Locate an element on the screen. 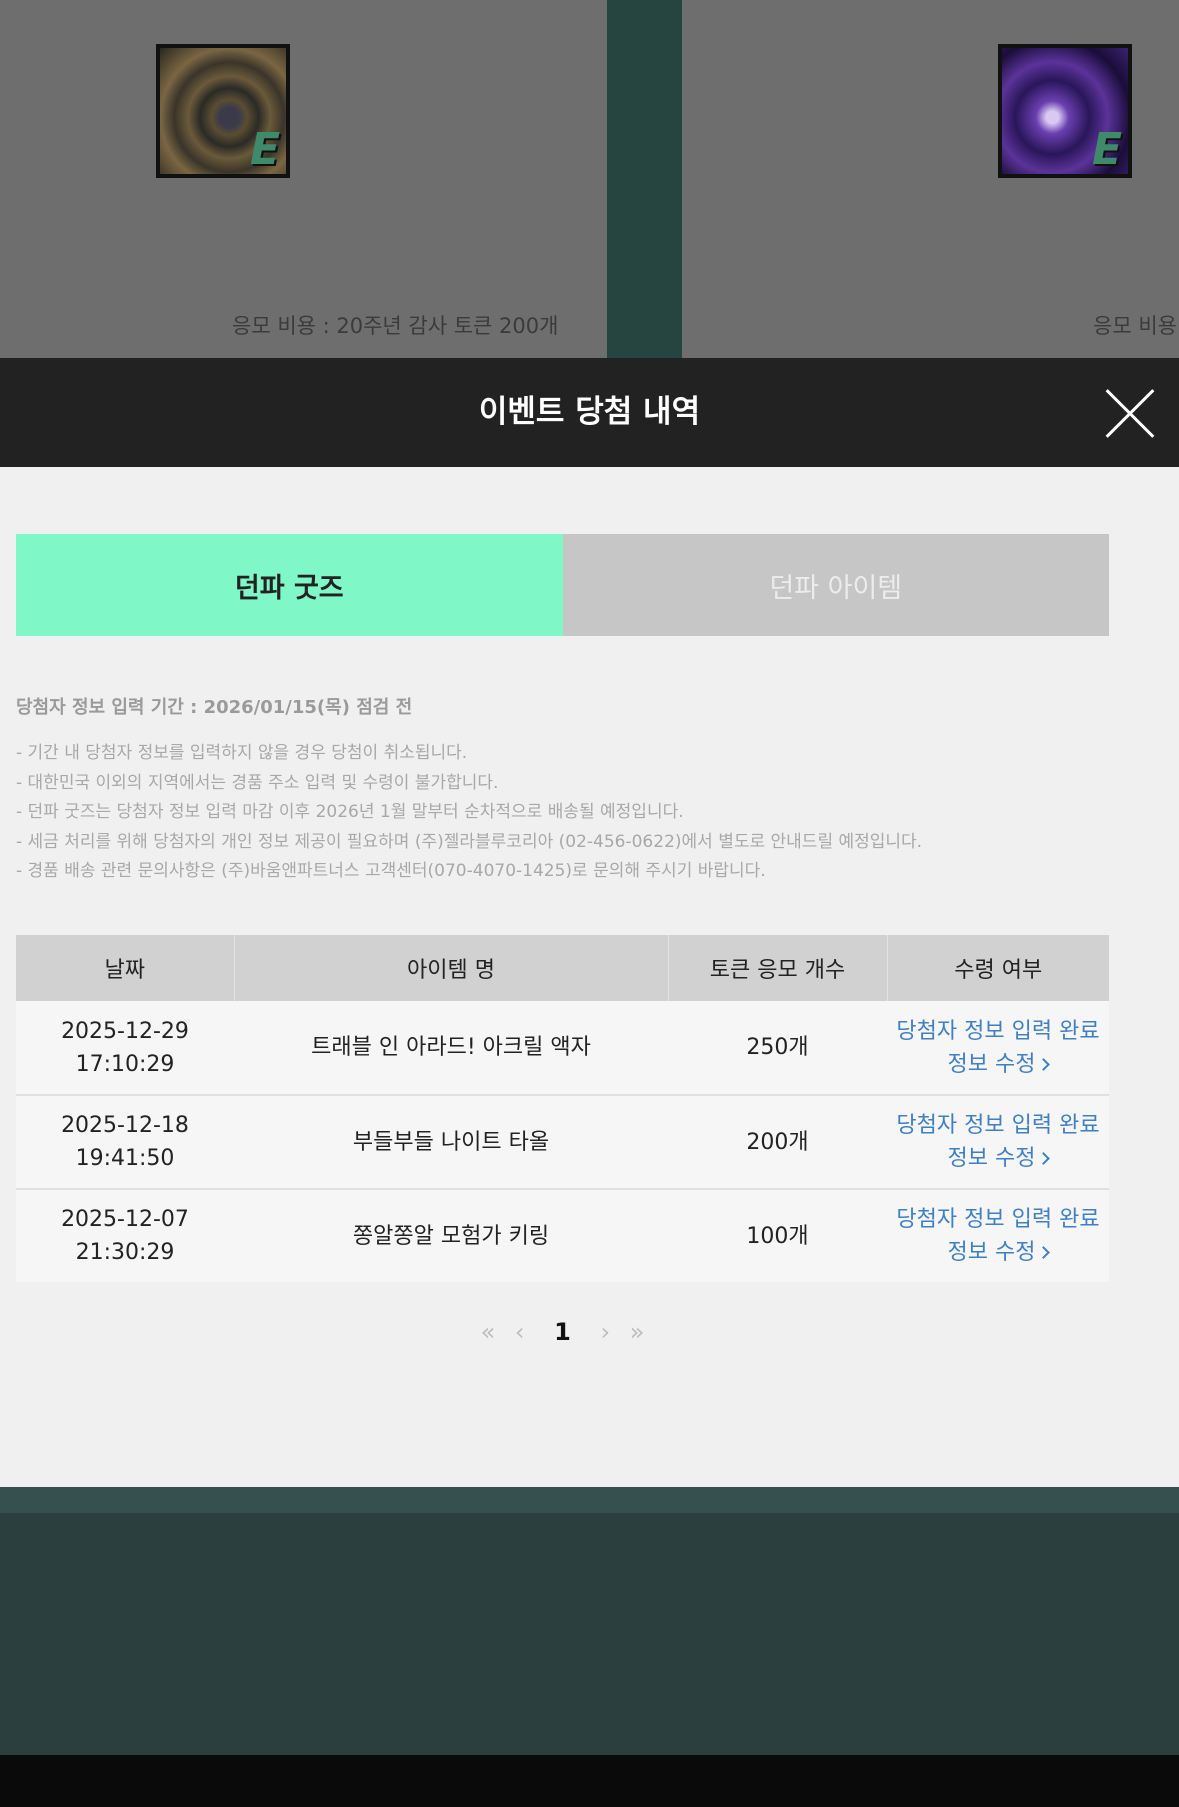 This screenshot has height=1807, width=1179. date-cell: 2025-12-29 17:10:29 is located at coordinates (125, 1047).